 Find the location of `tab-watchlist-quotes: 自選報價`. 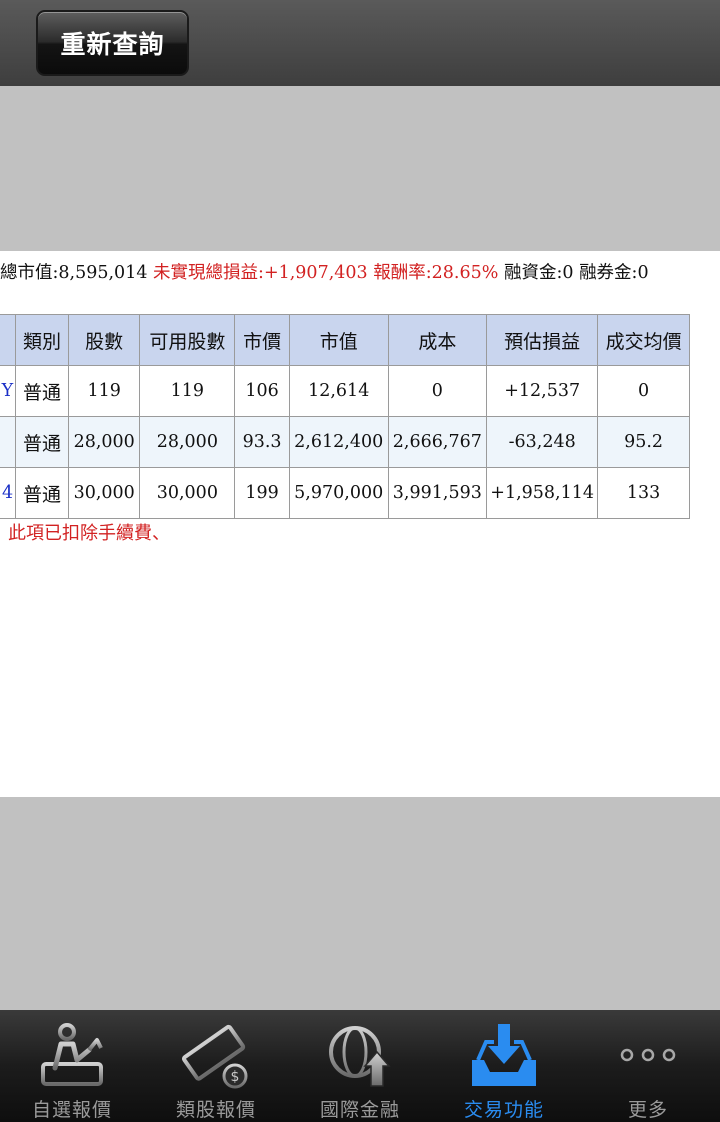

tab-watchlist-quotes: 自選報價 is located at coordinates (72, 1066).